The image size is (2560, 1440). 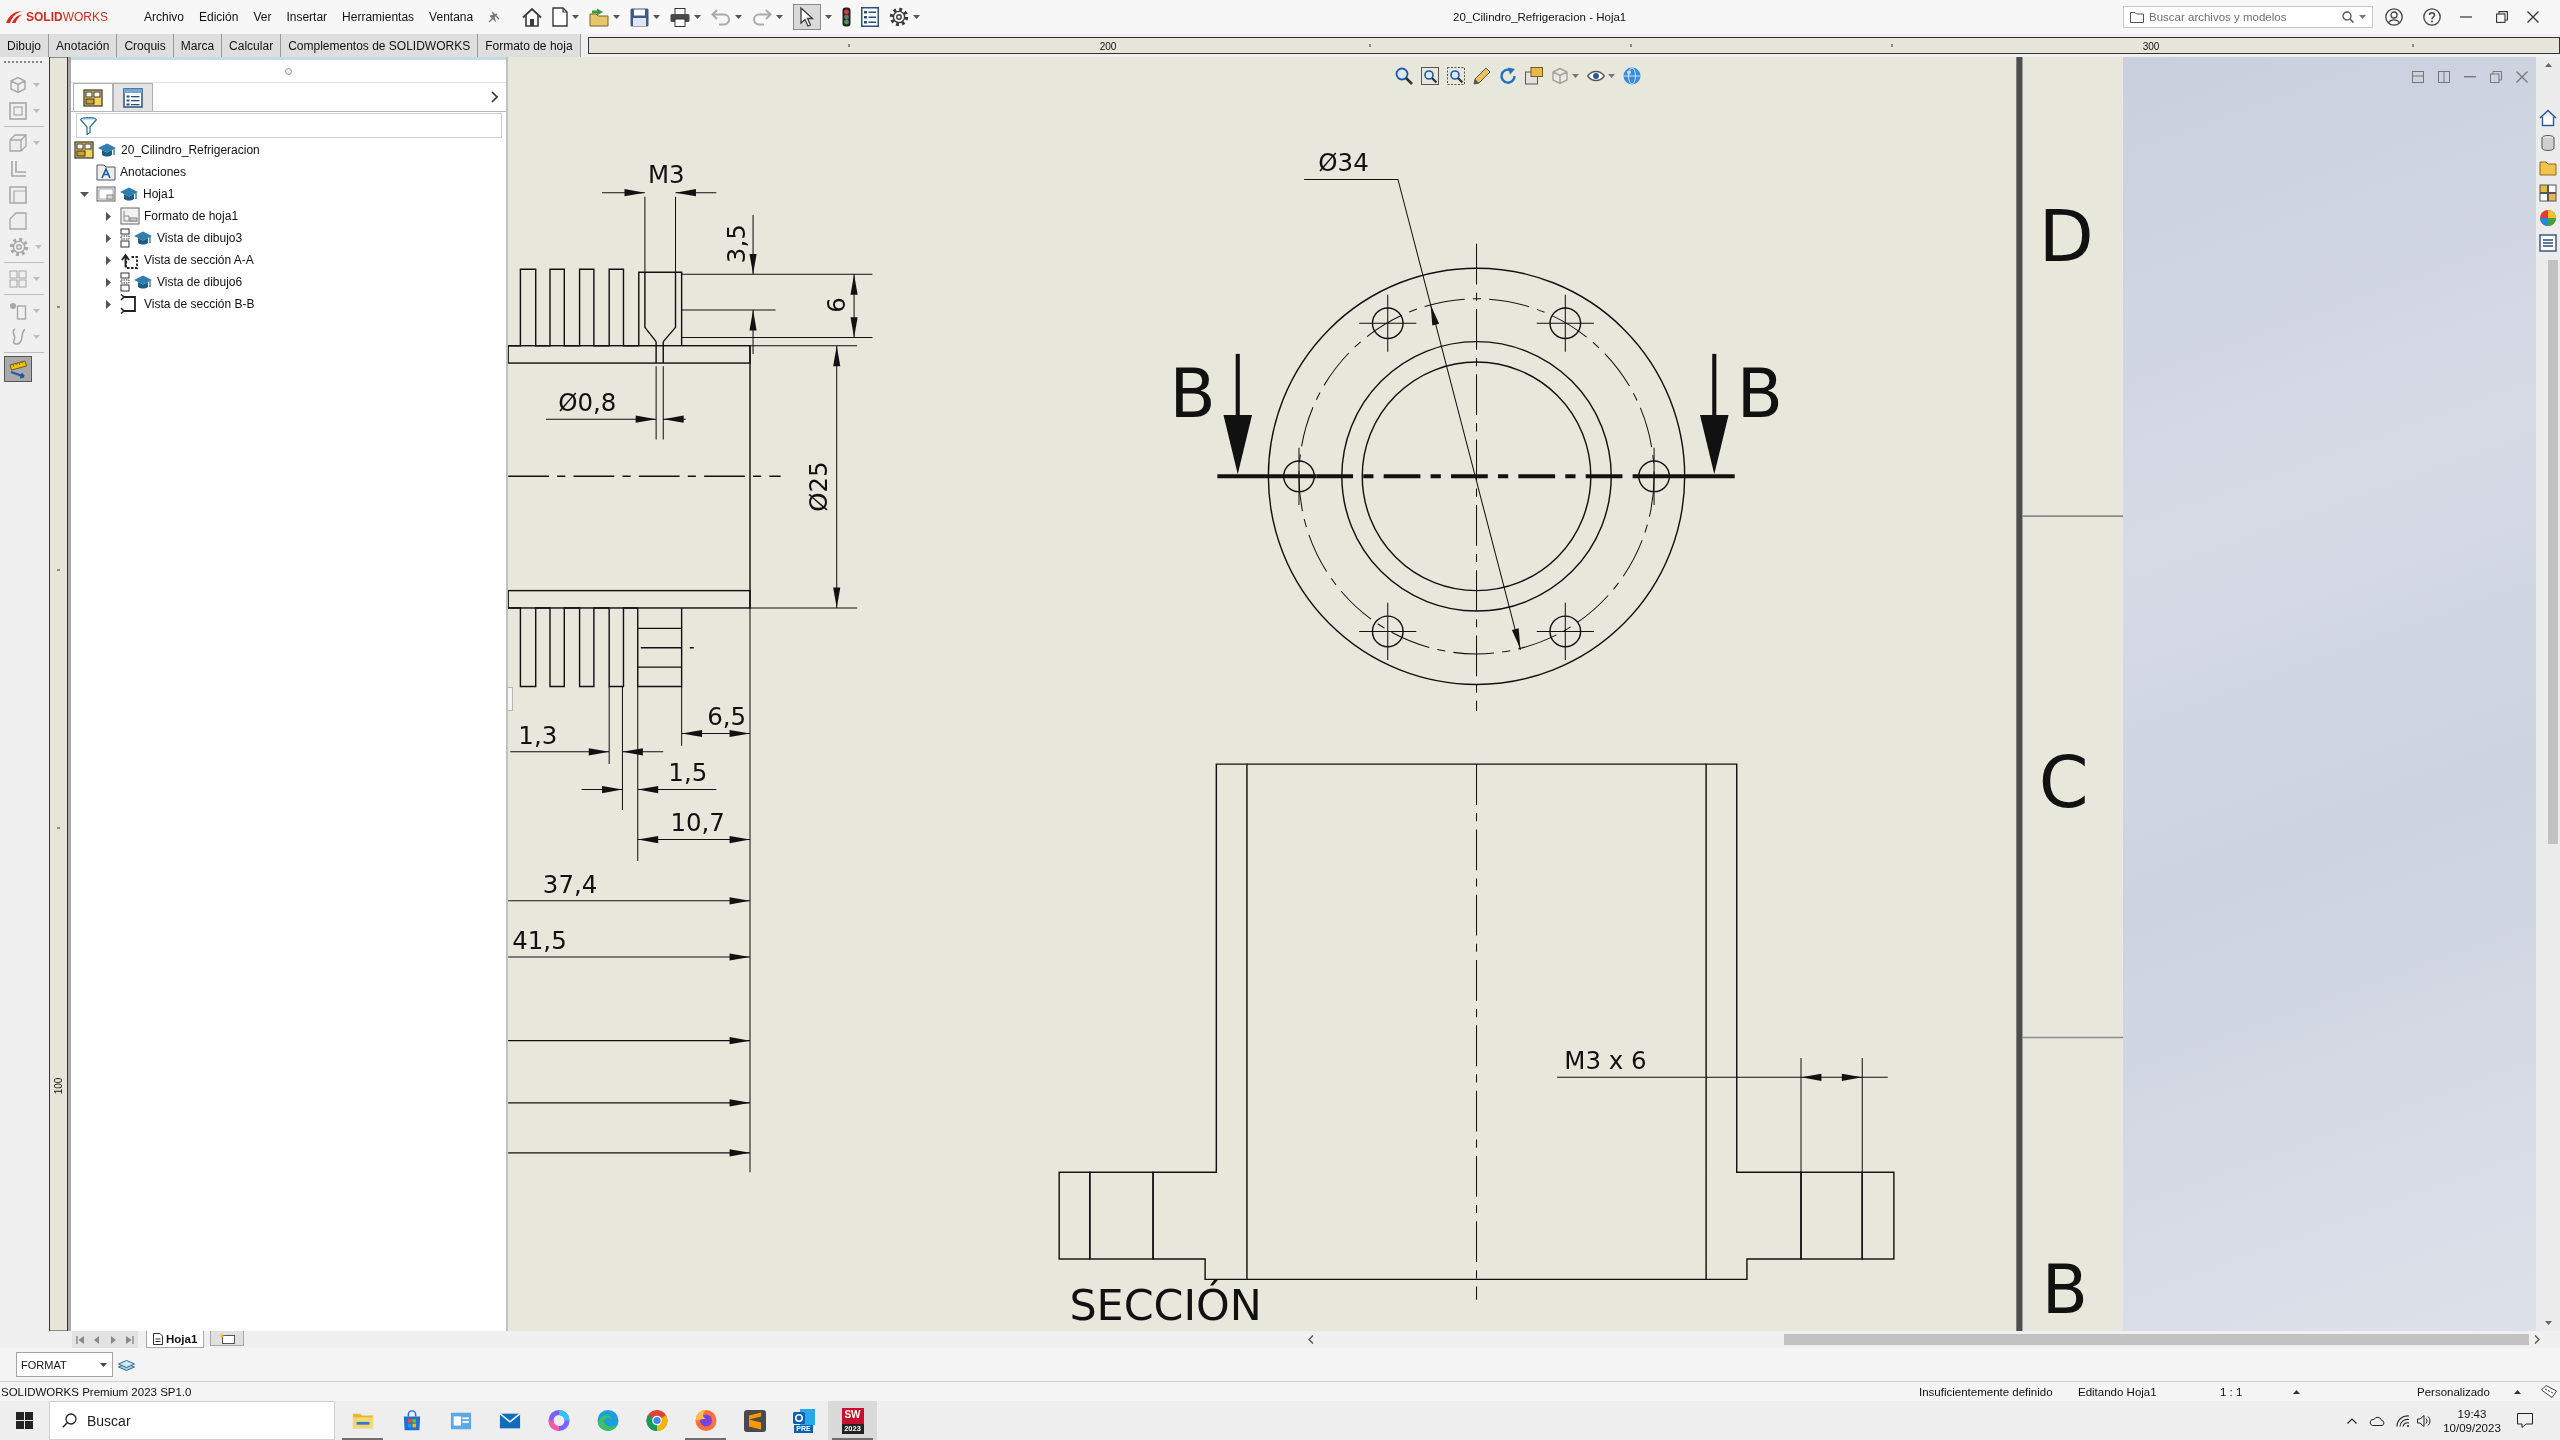 I want to click on user-icon, so click(x=2394, y=17).